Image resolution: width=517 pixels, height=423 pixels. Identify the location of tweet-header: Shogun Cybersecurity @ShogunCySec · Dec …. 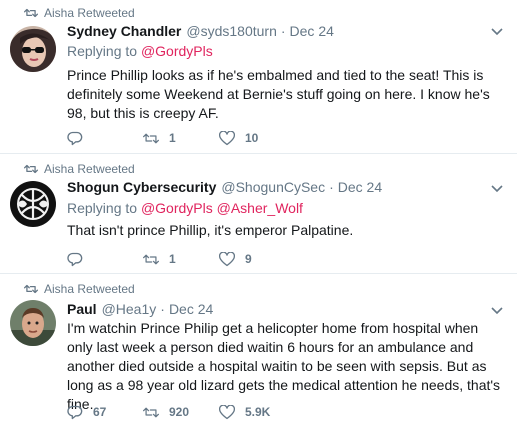
(277, 187).